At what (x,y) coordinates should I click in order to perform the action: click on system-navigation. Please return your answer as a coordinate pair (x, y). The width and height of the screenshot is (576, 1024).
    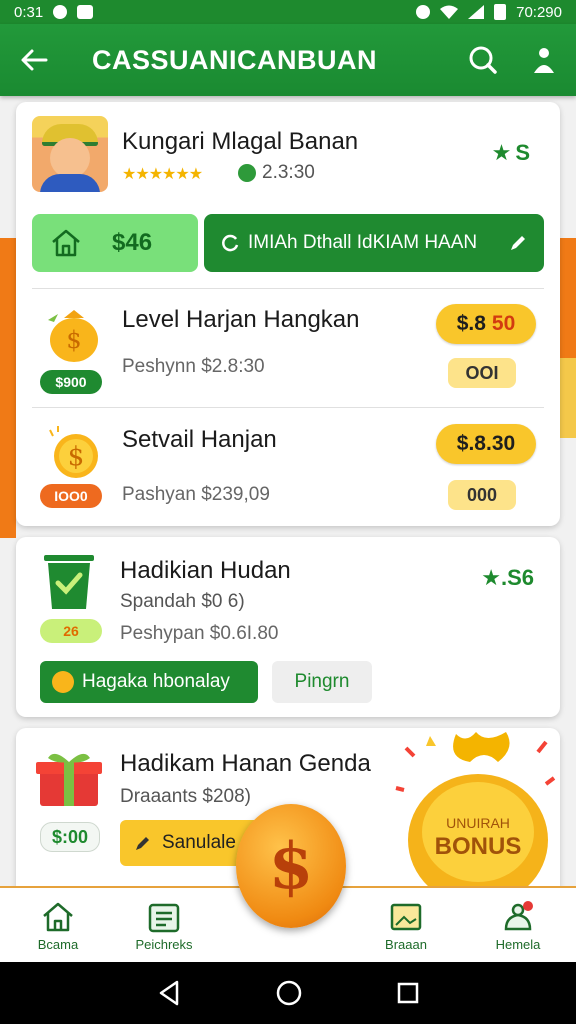
    Looking at the image, I should click on (288, 993).